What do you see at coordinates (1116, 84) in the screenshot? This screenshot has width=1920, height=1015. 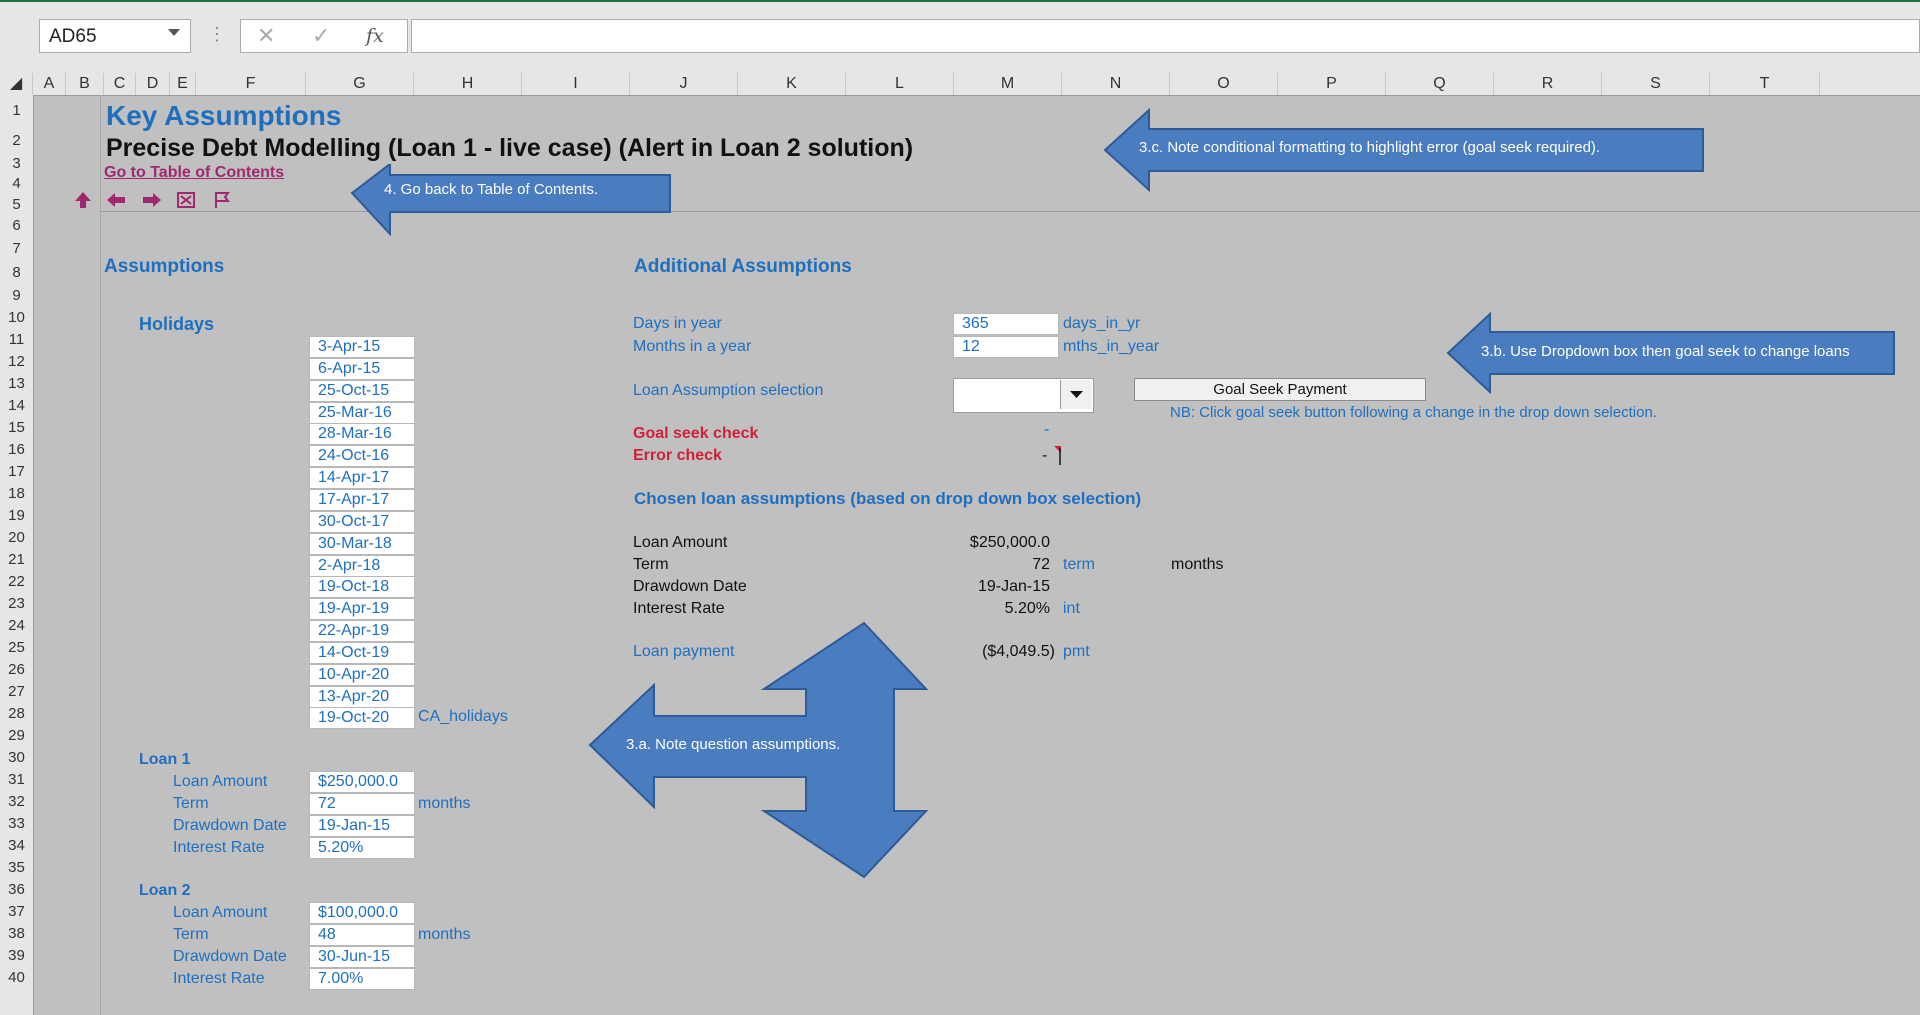 I see `column-header: N` at bounding box center [1116, 84].